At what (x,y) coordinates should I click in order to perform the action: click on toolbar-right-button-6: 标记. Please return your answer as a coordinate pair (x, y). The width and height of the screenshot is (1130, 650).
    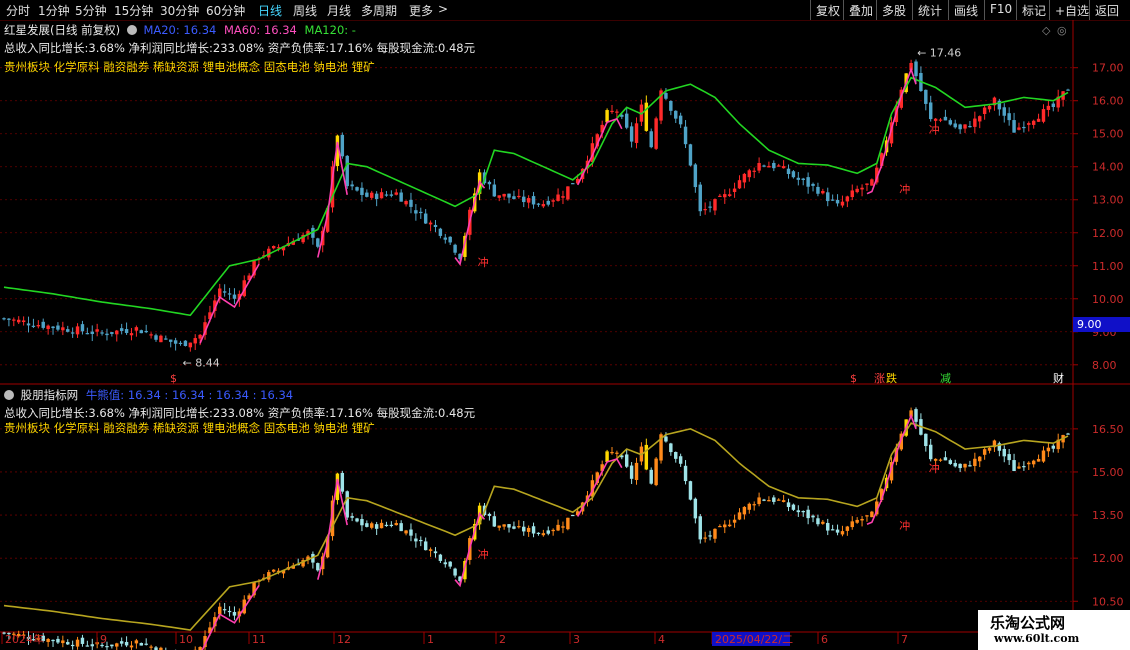
    Looking at the image, I should click on (1034, 10).